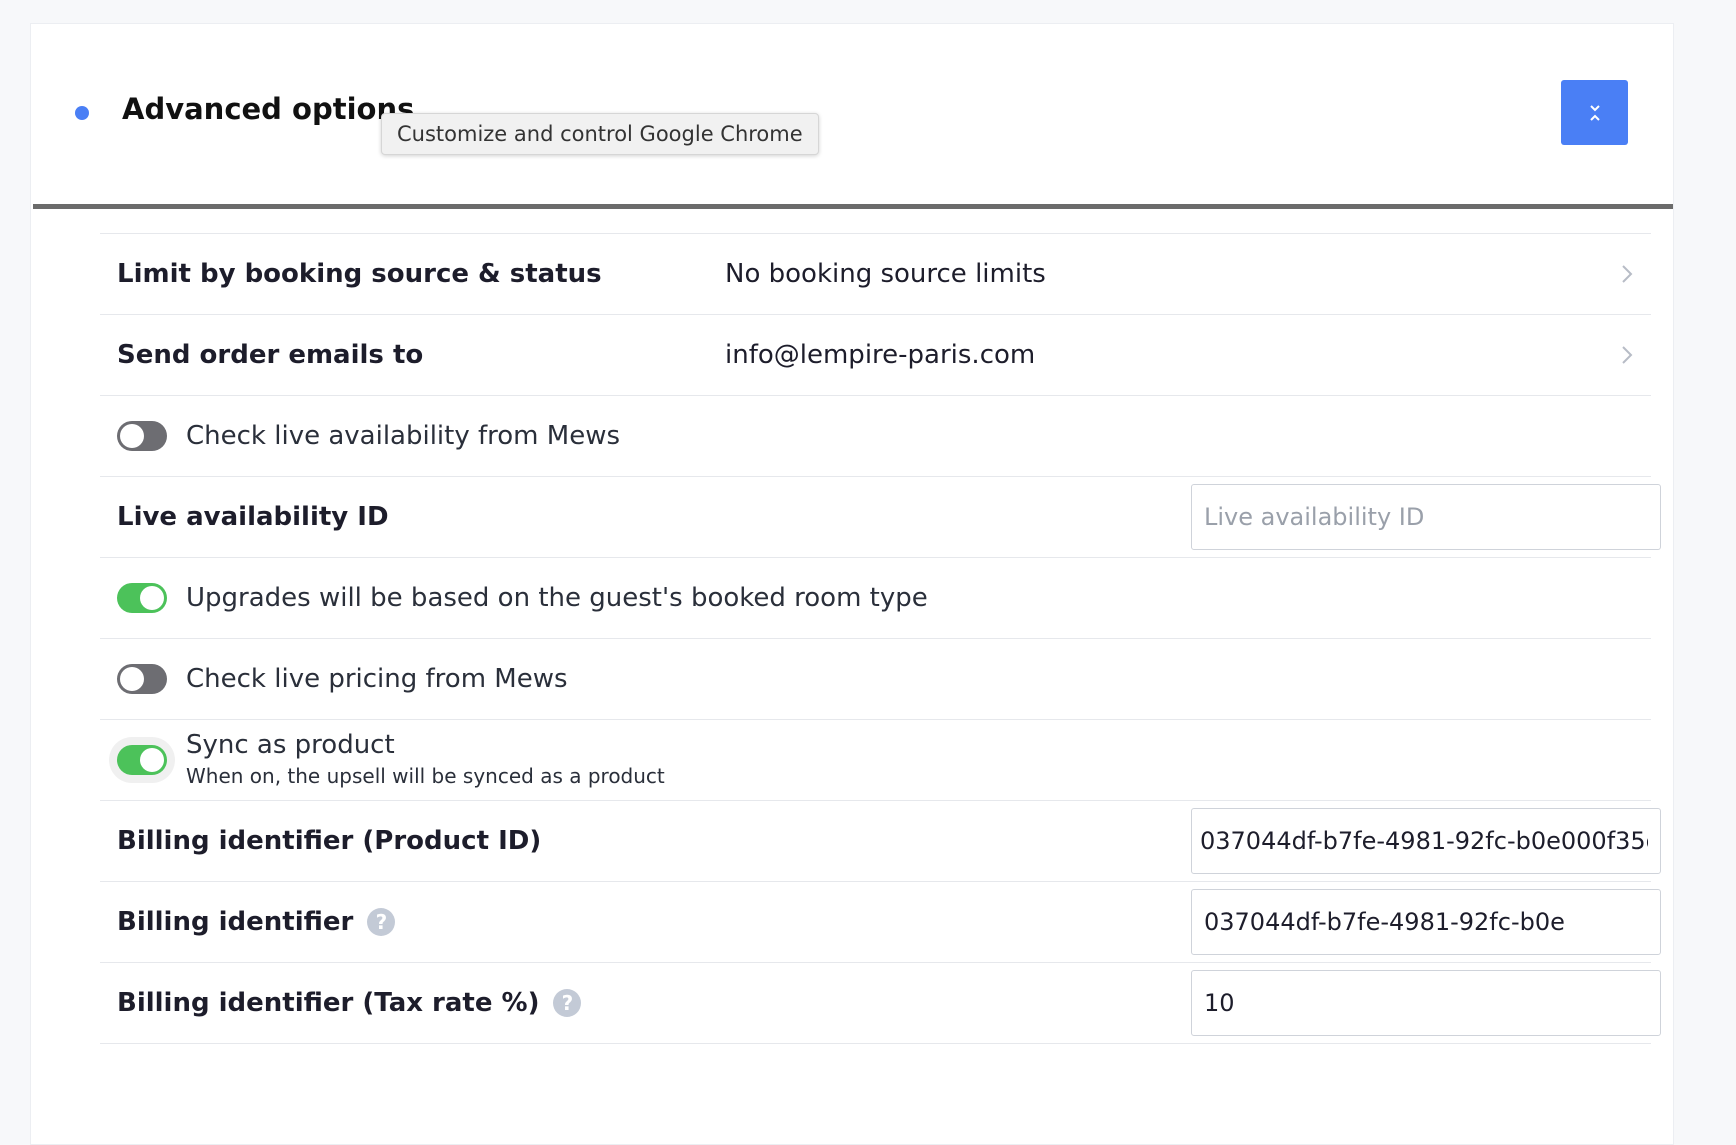 Image resolution: width=1736 pixels, height=1145 pixels. I want to click on live-availability-toggle-label: Check live availability from Mews, so click(403, 436).